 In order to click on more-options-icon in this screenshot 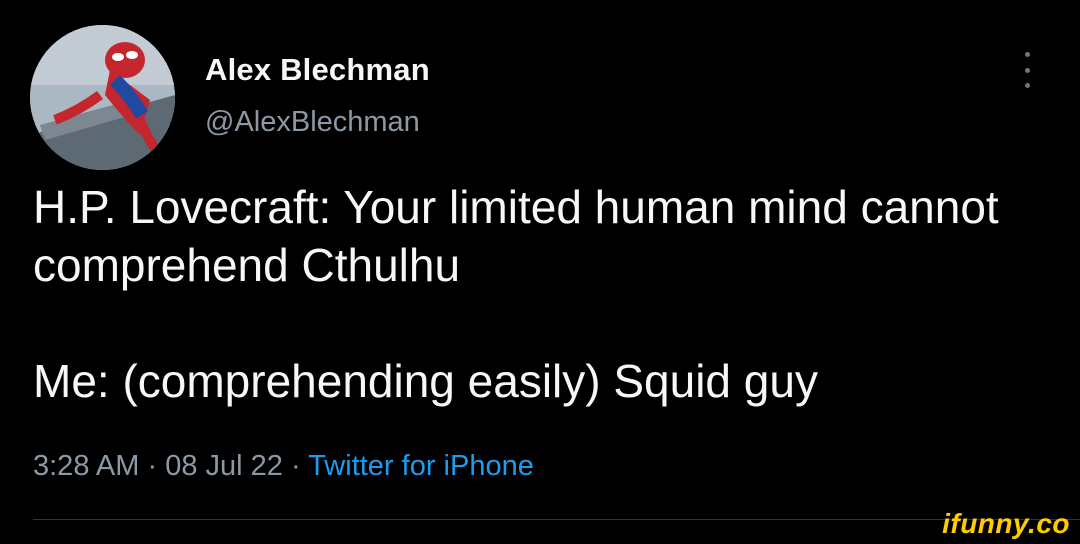, I will do `click(1027, 70)`.